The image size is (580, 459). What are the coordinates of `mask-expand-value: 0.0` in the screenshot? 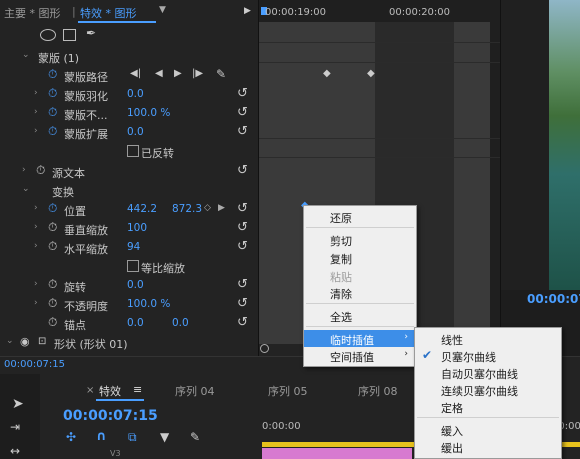 It's located at (135, 132).